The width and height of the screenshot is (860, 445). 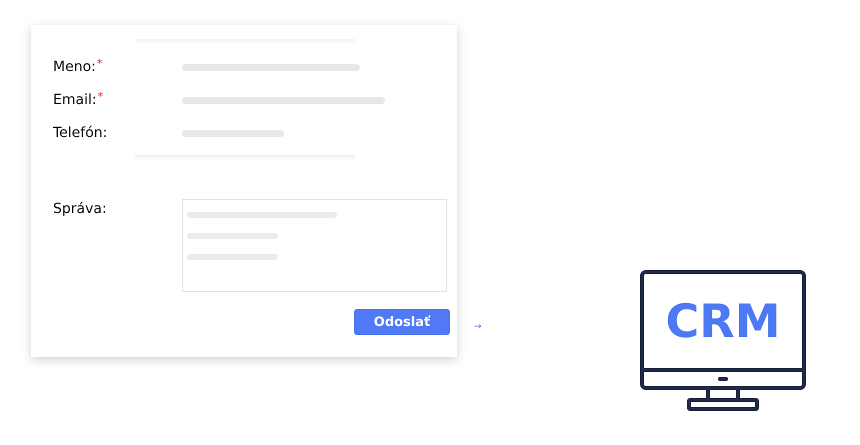 I want to click on monitor-text: CRM, so click(x=723, y=321).